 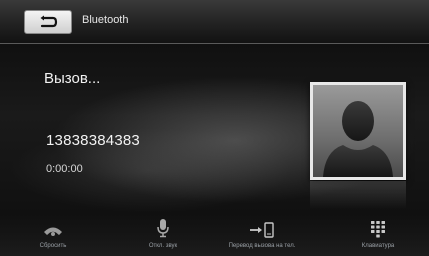 I want to click on transfer-to-phone-icon, so click(x=262, y=230).